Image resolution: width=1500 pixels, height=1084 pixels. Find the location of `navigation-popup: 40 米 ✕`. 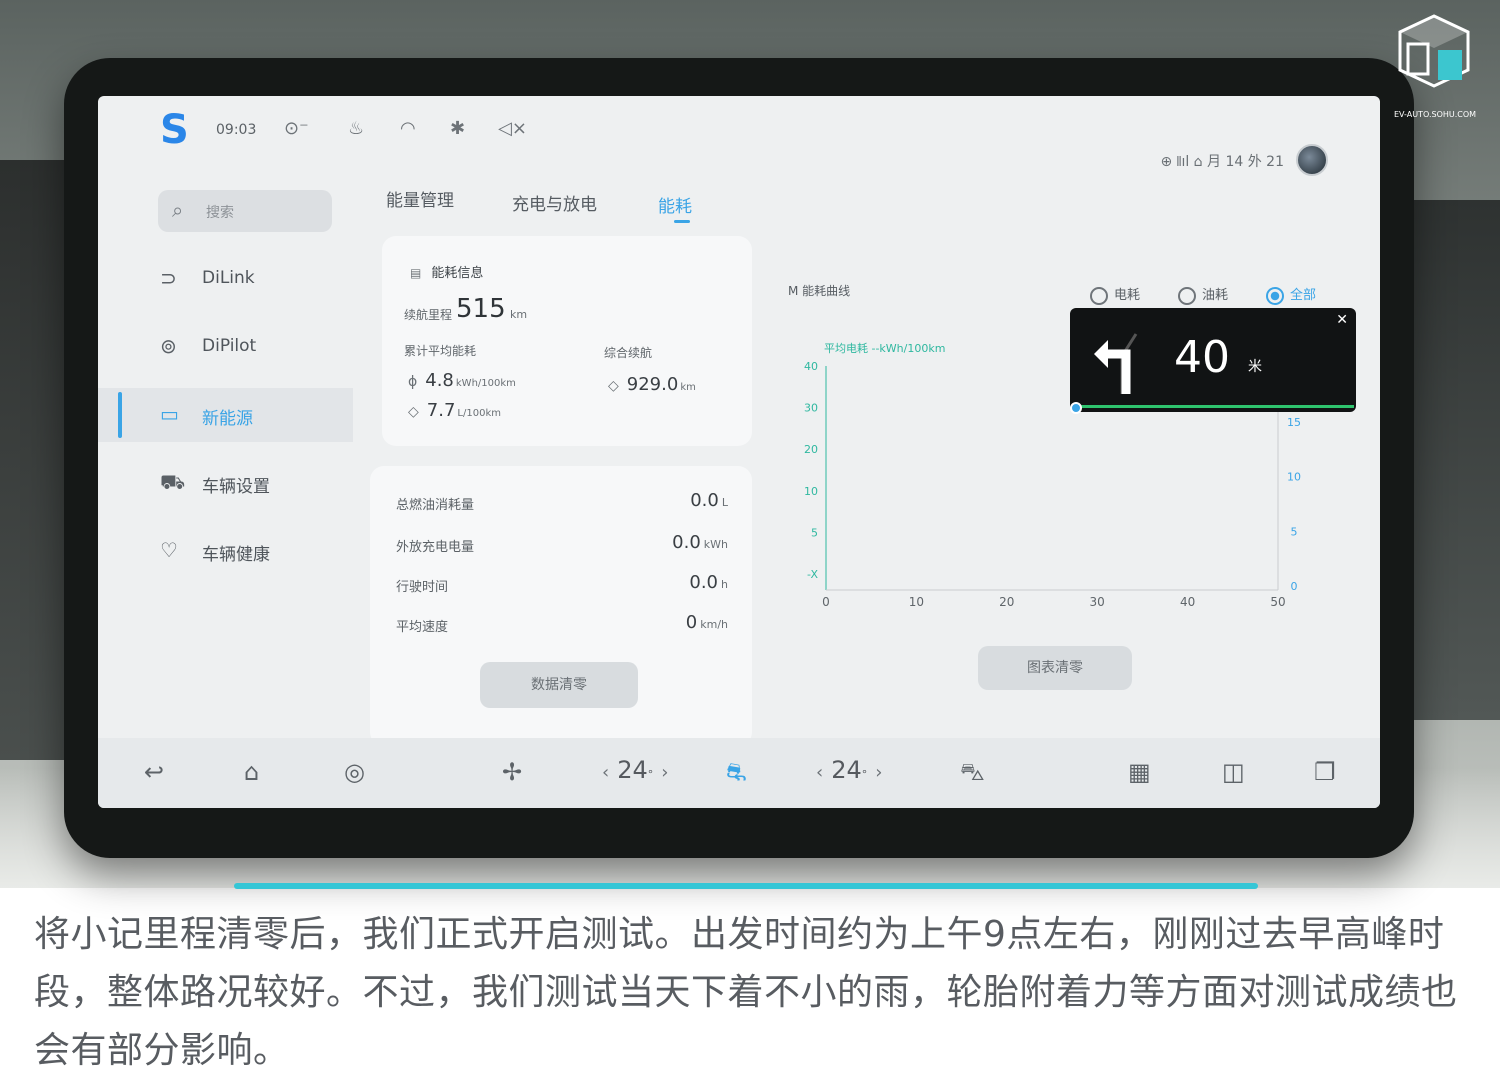

navigation-popup: 40 米 ✕ is located at coordinates (1213, 361).